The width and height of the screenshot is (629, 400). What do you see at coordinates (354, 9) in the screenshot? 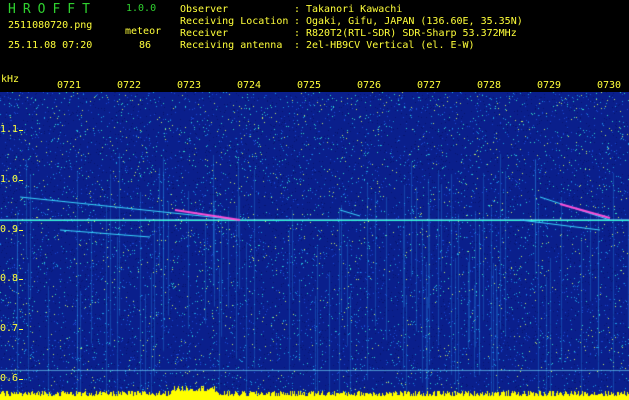
I see `info-value-observer: Takanori Kawachi` at bounding box center [354, 9].